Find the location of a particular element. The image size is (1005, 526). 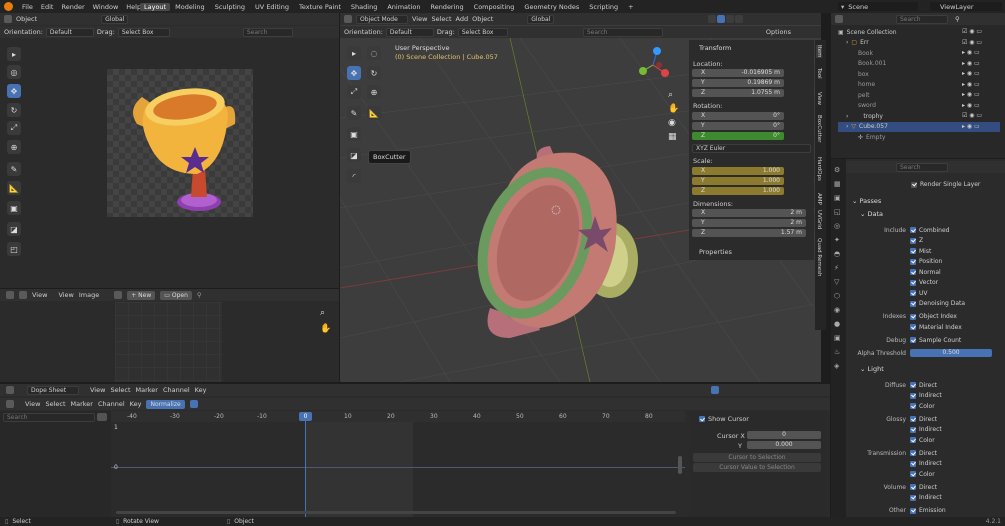

uv-view-menu: View is located at coordinates (39, 295).